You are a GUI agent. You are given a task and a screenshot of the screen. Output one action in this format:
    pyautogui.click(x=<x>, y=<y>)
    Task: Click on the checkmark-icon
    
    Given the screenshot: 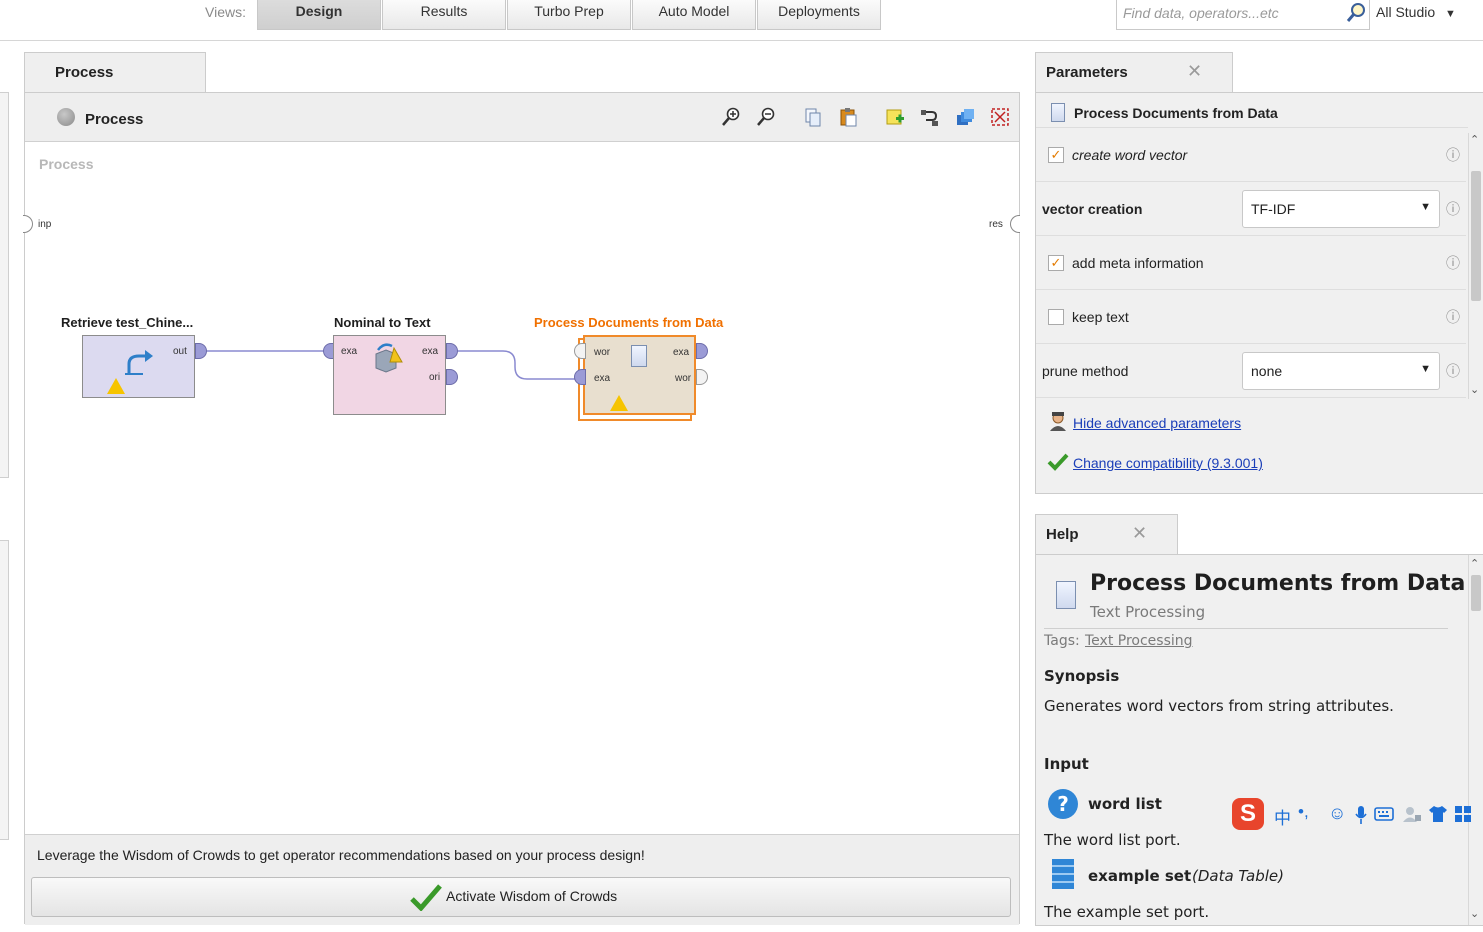 What is the action you would take?
    pyautogui.click(x=1058, y=462)
    